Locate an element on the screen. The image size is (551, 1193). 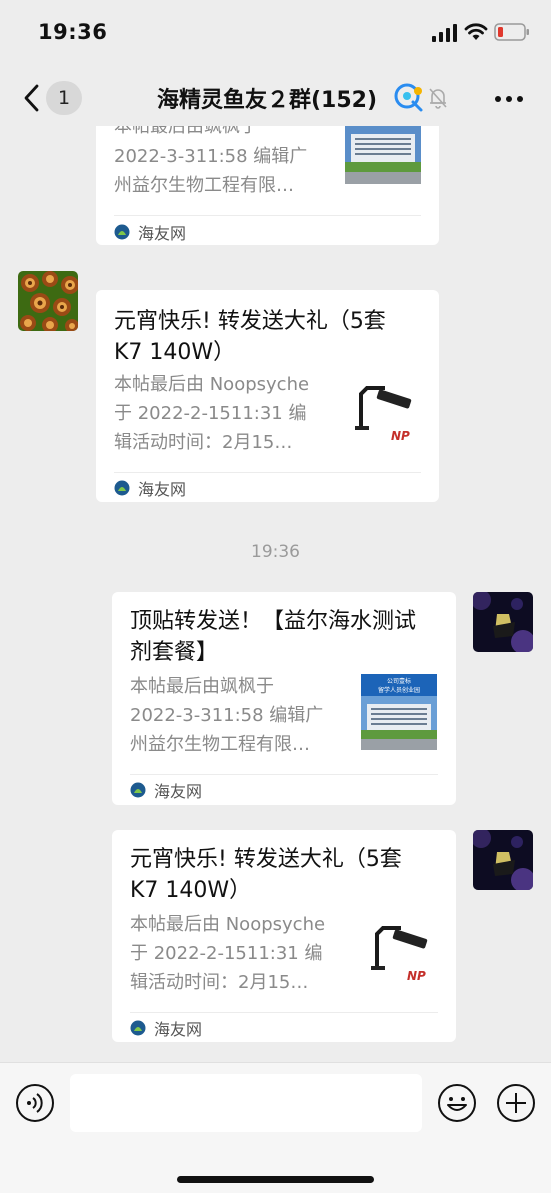
mute-bell-icon is located at coordinates (438, 98).